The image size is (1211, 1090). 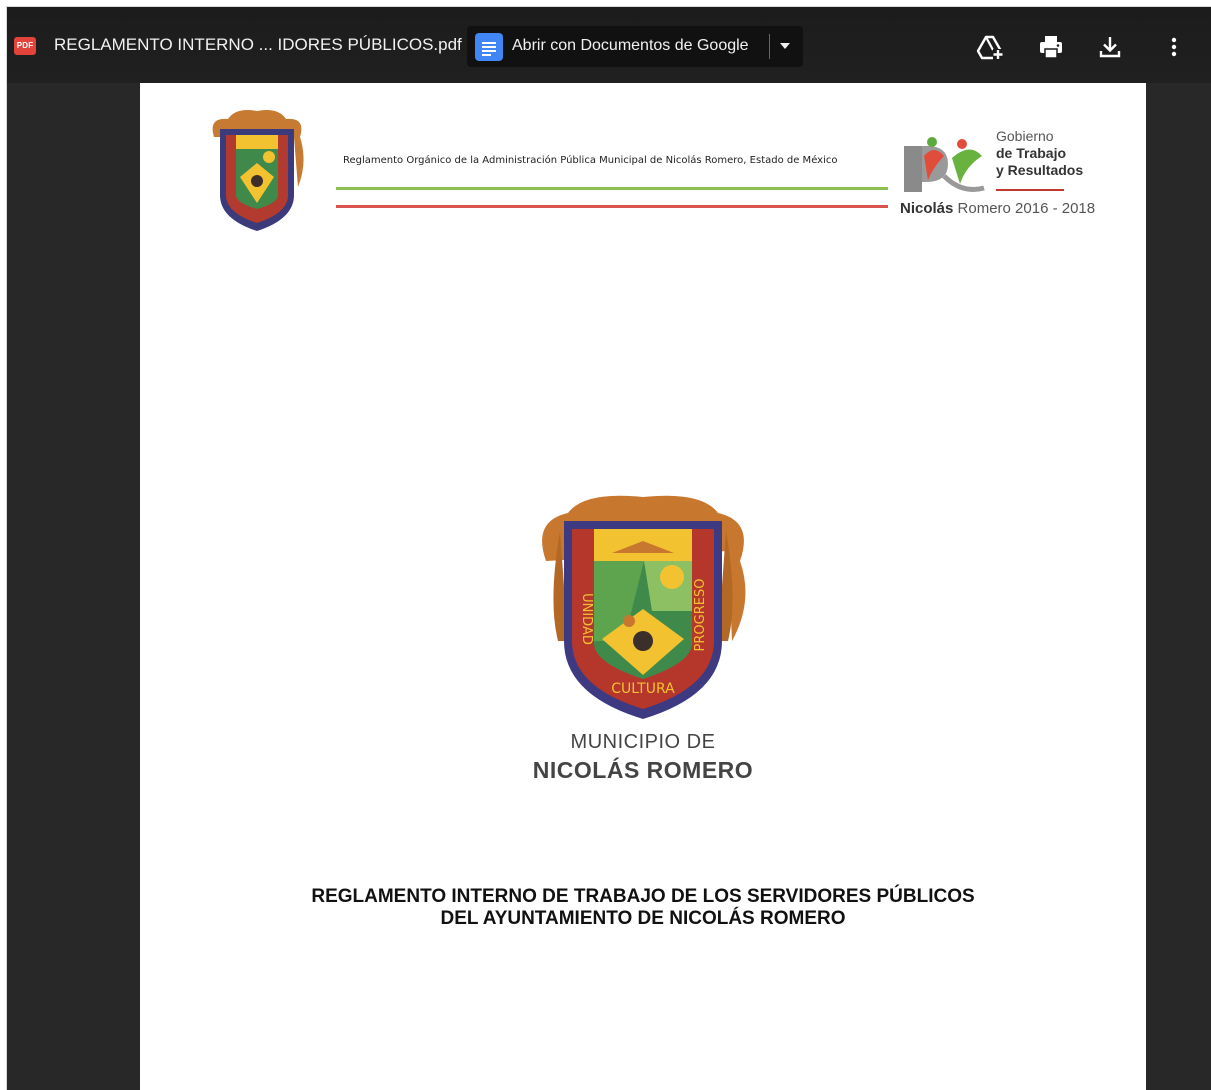 What do you see at coordinates (700, 615) in the screenshot?
I see `crest-right-label: PROGRESO` at bounding box center [700, 615].